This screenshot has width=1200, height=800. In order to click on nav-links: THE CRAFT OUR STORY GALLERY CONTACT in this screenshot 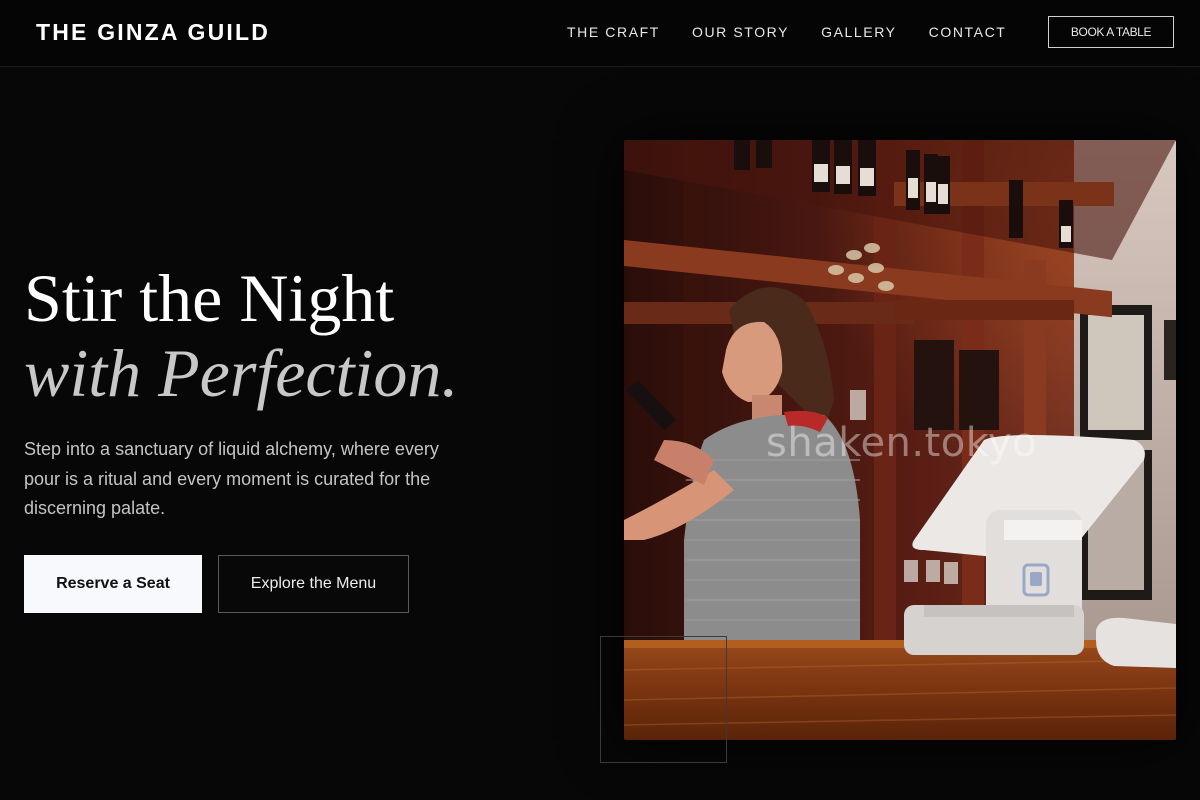, I will do `click(802, 32)`.